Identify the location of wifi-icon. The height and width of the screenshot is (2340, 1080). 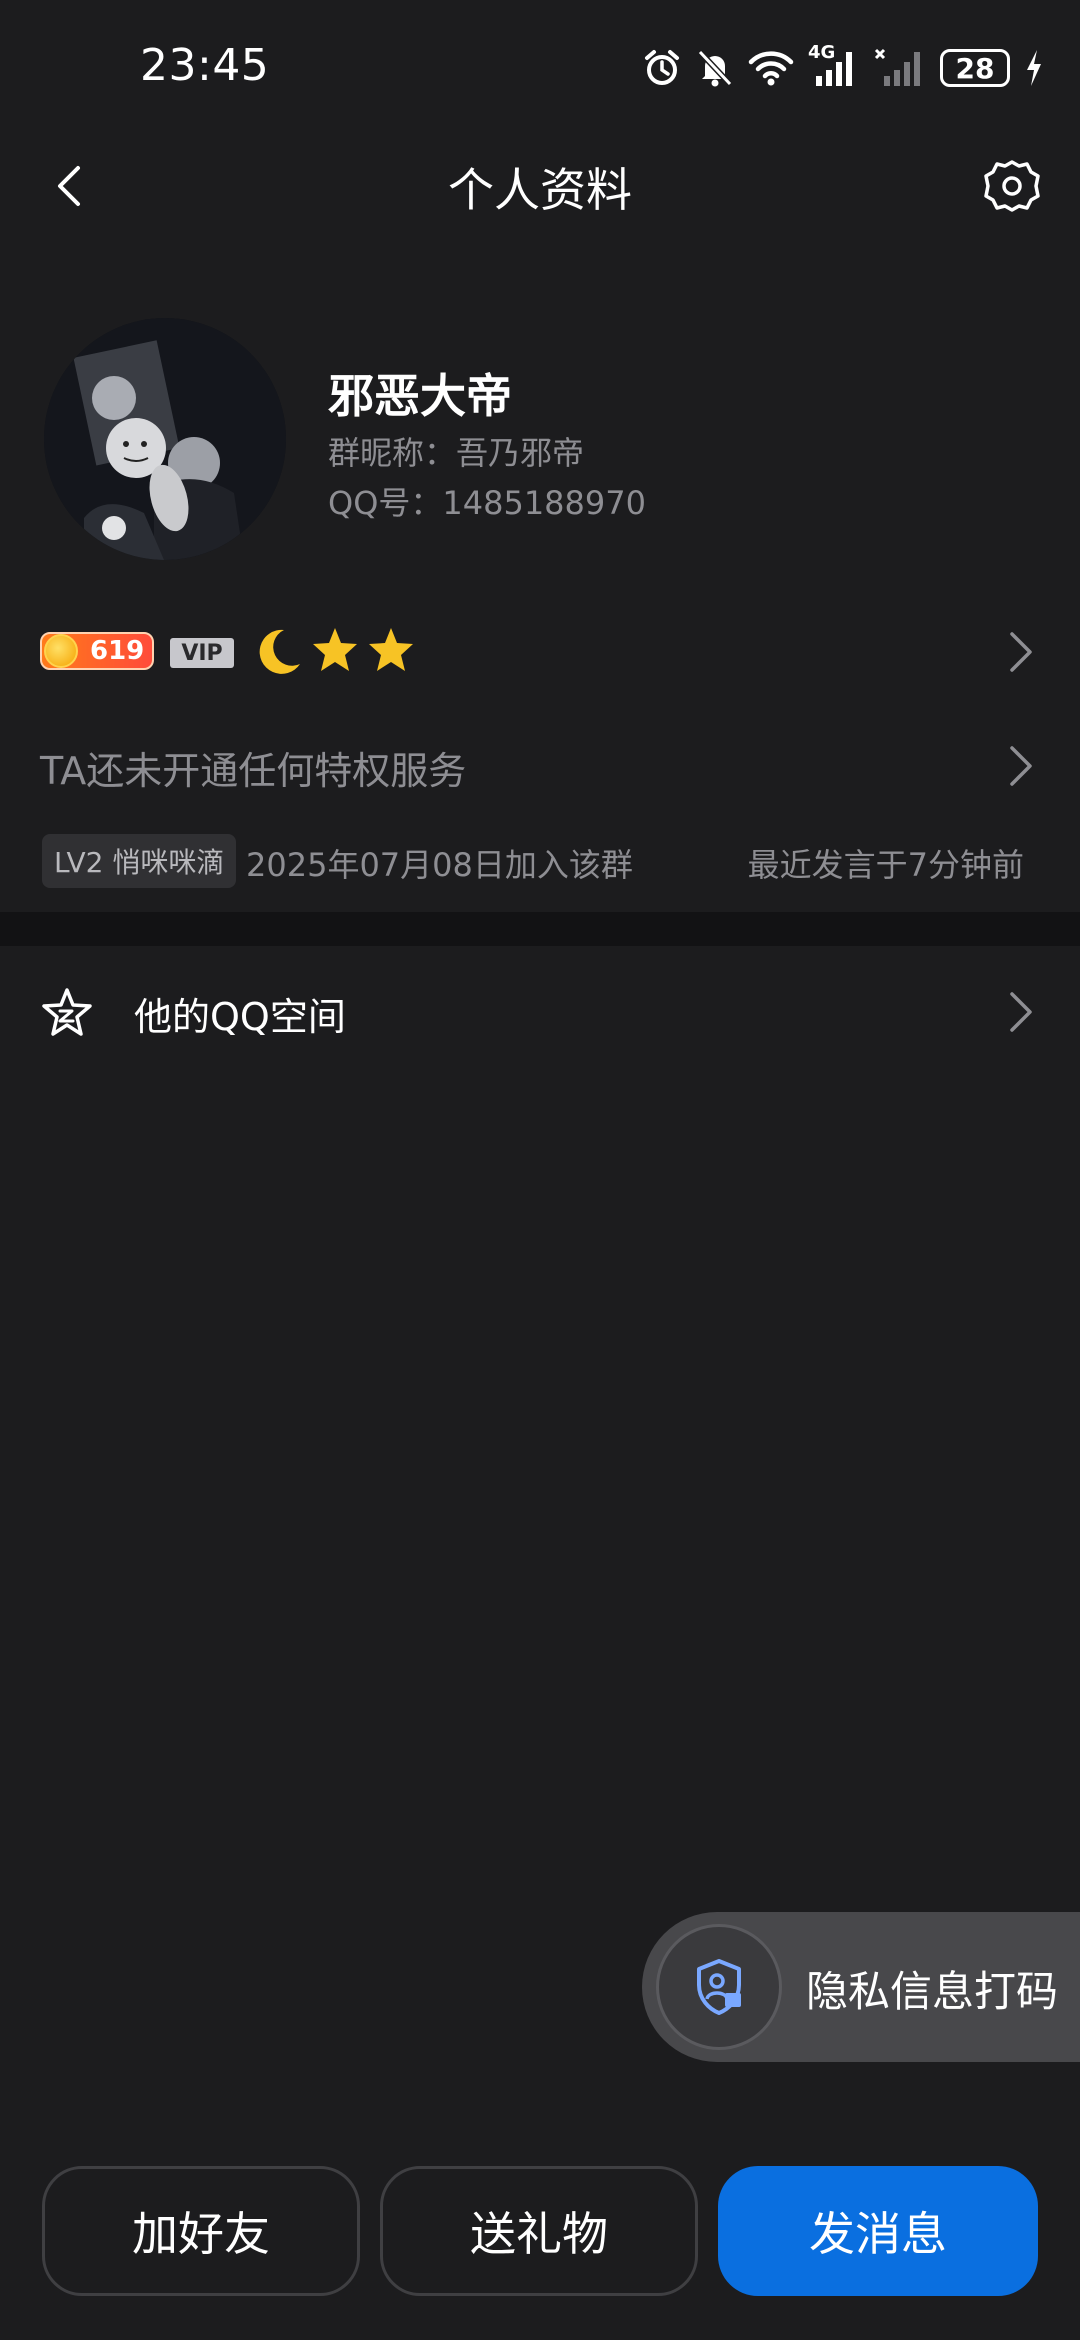
(771, 68).